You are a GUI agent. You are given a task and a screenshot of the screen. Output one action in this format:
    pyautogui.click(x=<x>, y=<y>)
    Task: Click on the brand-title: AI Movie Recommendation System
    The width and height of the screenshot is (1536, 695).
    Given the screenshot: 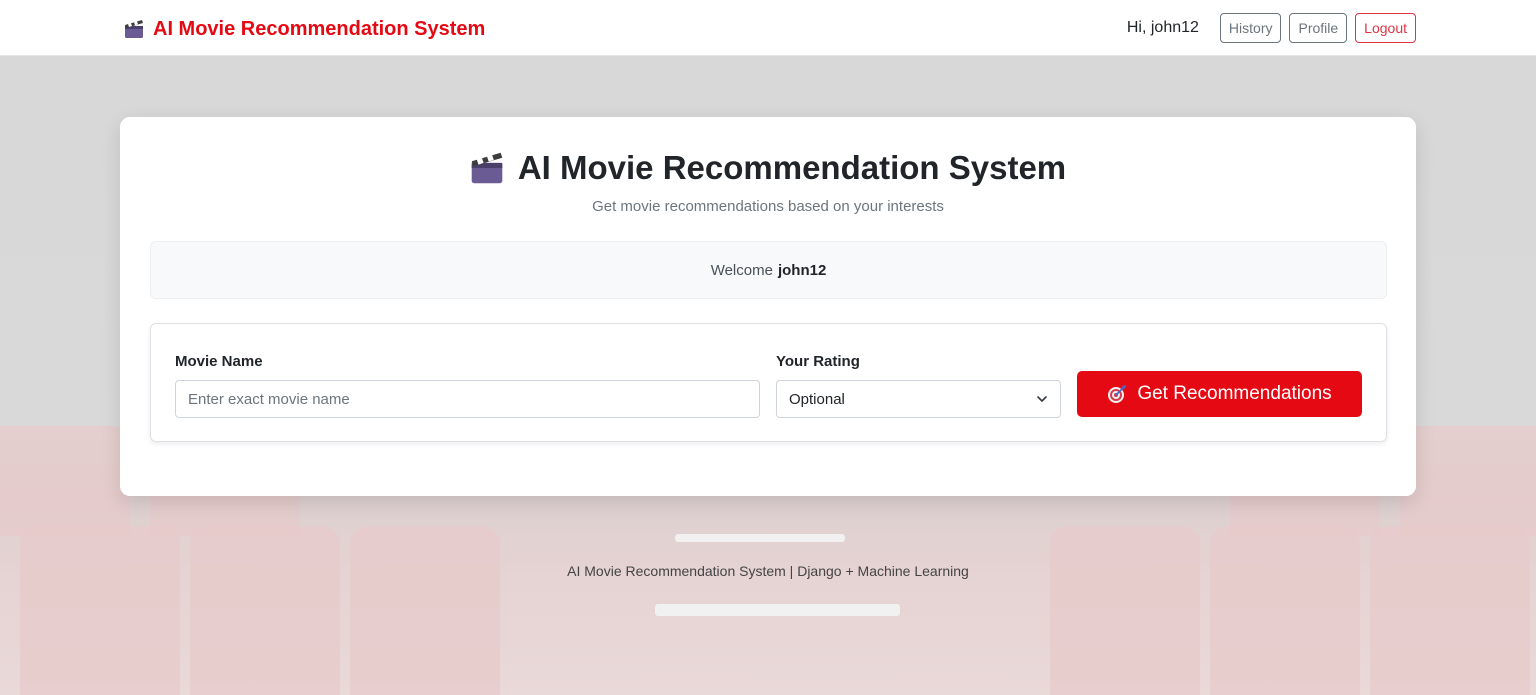 What is the action you would take?
    pyautogui.click(x=319, y=28)
    